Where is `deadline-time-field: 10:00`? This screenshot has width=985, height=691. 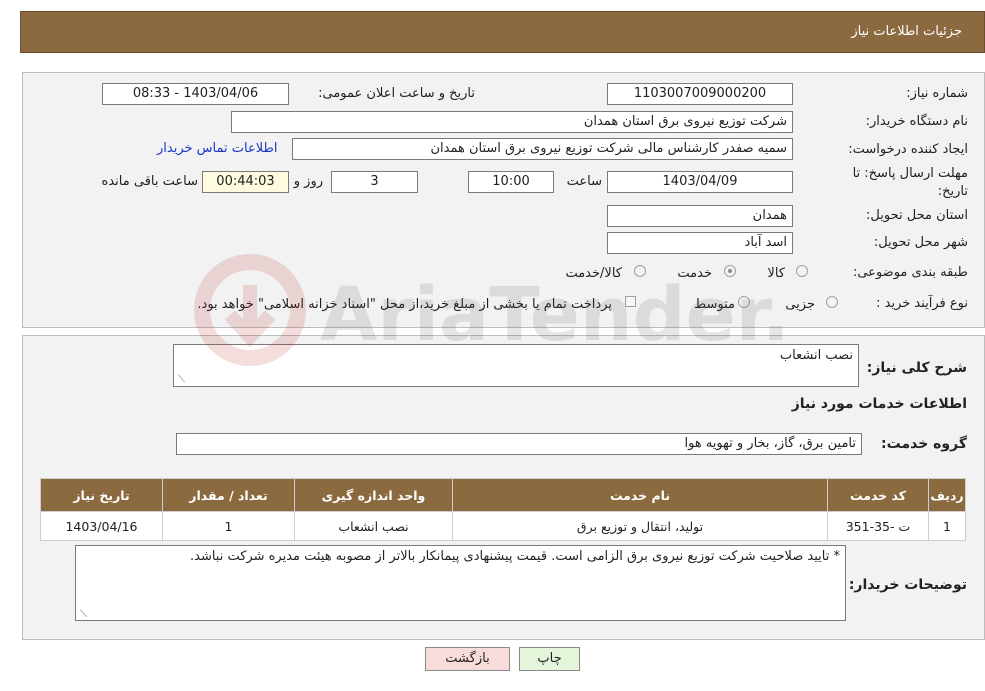
deadline-time-field: 10:00 is located at coordinates (511, 182).